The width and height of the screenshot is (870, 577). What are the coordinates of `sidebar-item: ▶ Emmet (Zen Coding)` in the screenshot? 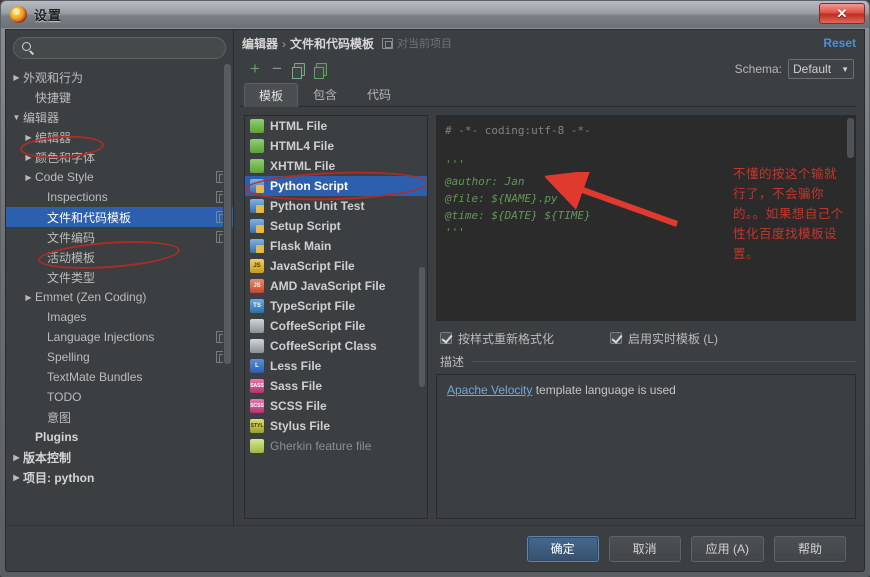 It's located at (119, 297).